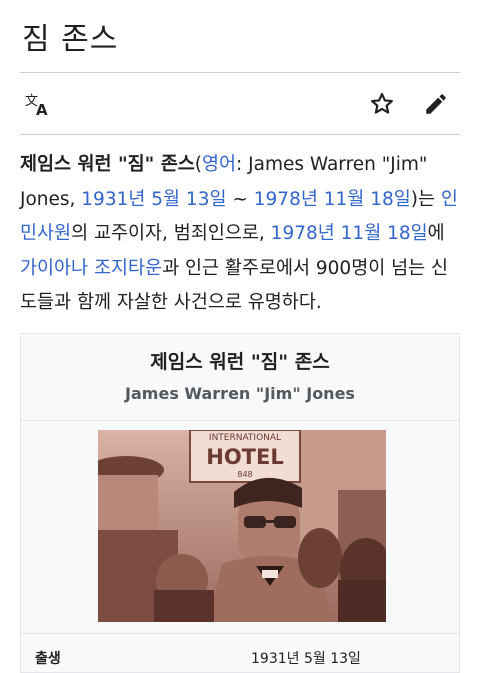  I want to click on guyana-link: 가이아나, so click(54, 268).